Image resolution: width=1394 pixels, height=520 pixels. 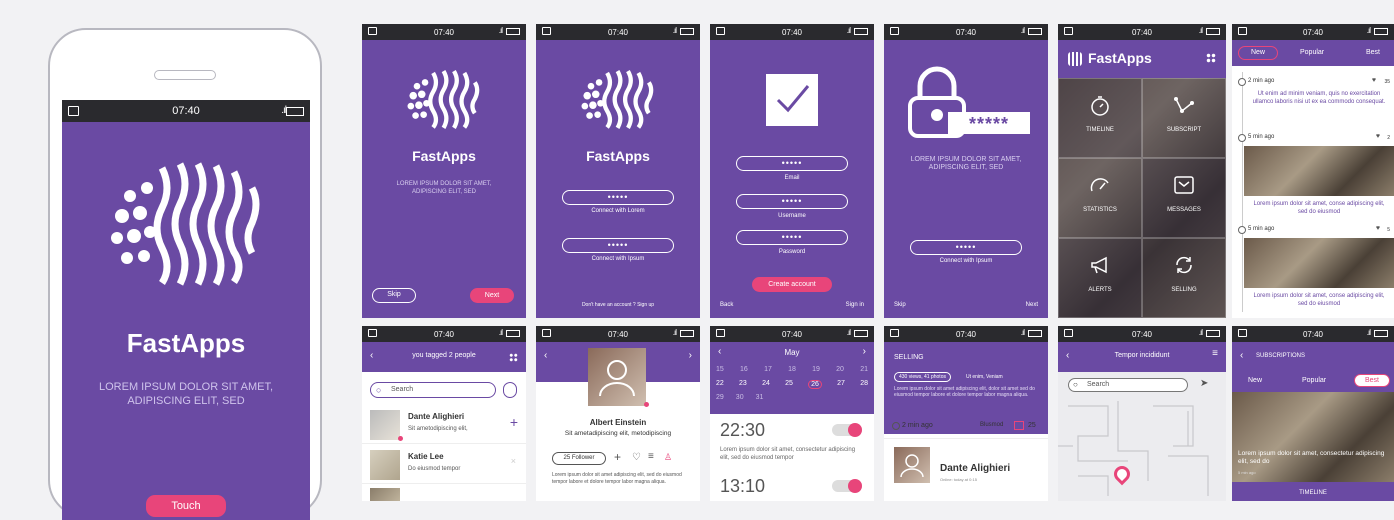 What do you see at coordinates (864, 384) in the screenshot?
I see `calendar-day: 28` at bounding box center [864, 384].